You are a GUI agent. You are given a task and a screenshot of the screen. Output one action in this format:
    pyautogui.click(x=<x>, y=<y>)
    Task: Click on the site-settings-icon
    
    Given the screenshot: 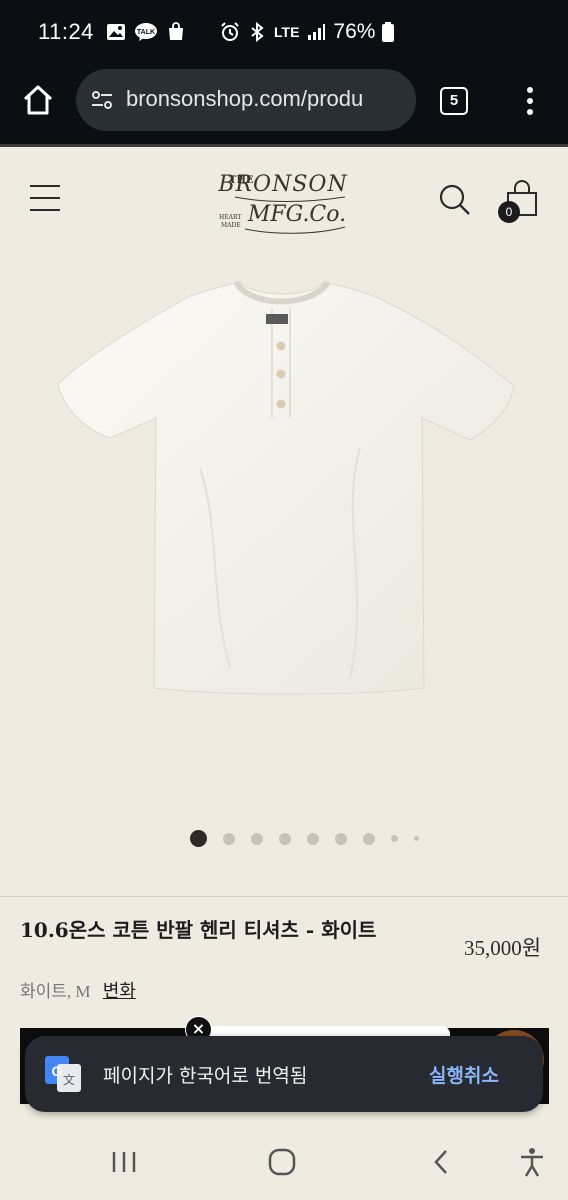 What is the action you would take?
    pyautogui.click(x=102, y=100)
    